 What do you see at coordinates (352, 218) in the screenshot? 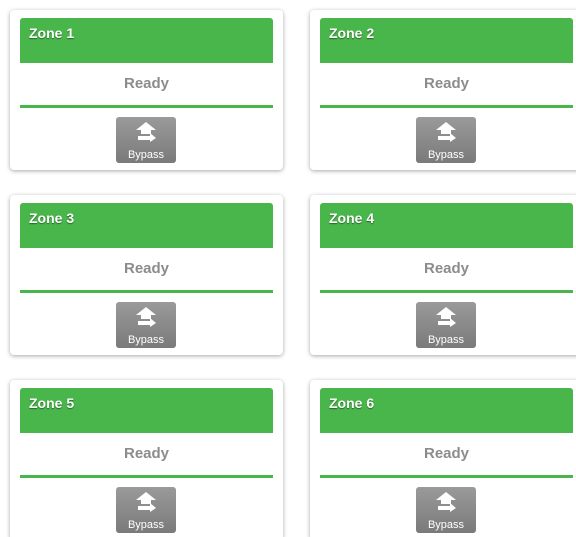
I see `zone-title: Zone 4` at bounding box center [352, 218].